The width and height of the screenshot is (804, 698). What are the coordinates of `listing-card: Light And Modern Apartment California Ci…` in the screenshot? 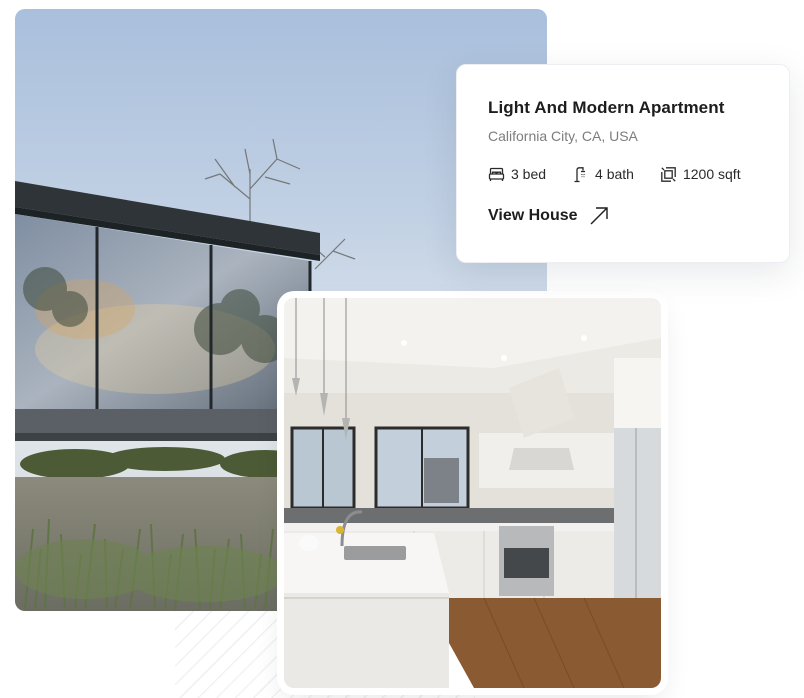 It's located at (623, 163).